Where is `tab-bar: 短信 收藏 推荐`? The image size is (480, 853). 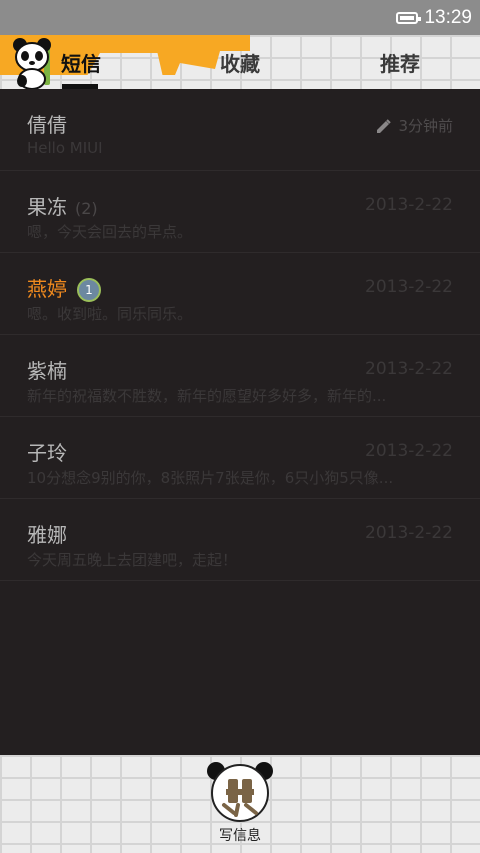
tab-bar: 短信 收藏 推荐 is located at coordinates (240, 62).